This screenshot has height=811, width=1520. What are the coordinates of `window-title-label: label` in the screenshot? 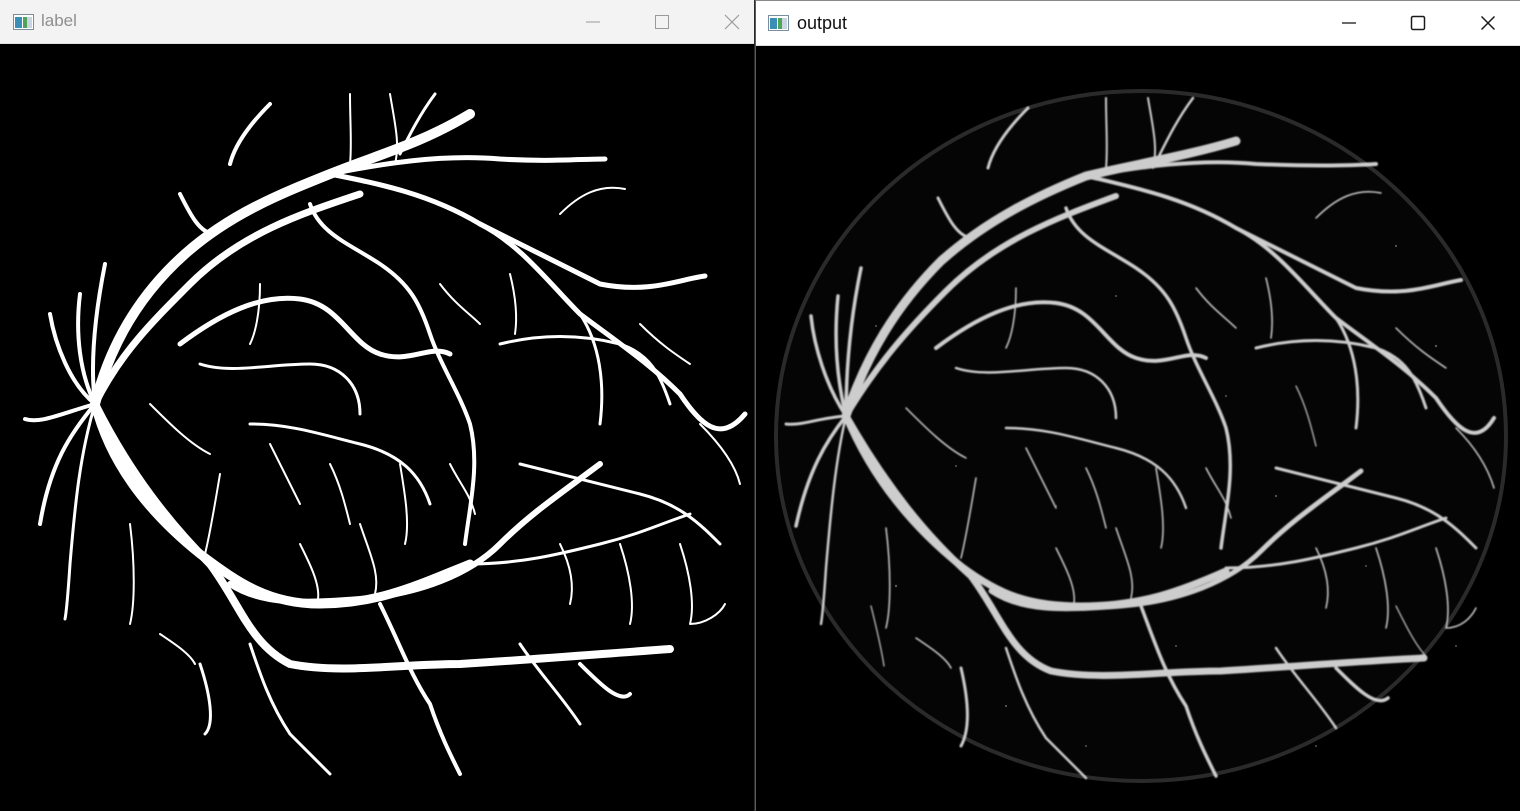 It's located at (59, 20).